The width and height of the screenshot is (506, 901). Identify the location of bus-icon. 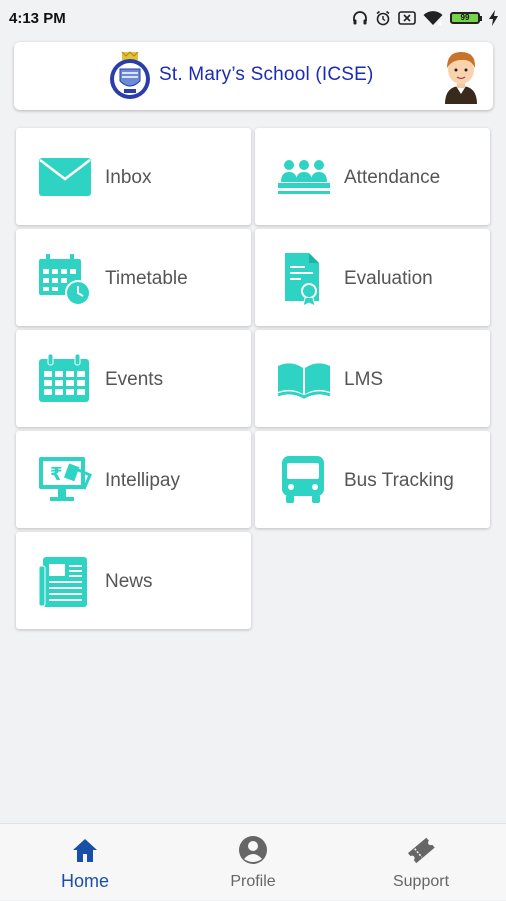
(304, 480).